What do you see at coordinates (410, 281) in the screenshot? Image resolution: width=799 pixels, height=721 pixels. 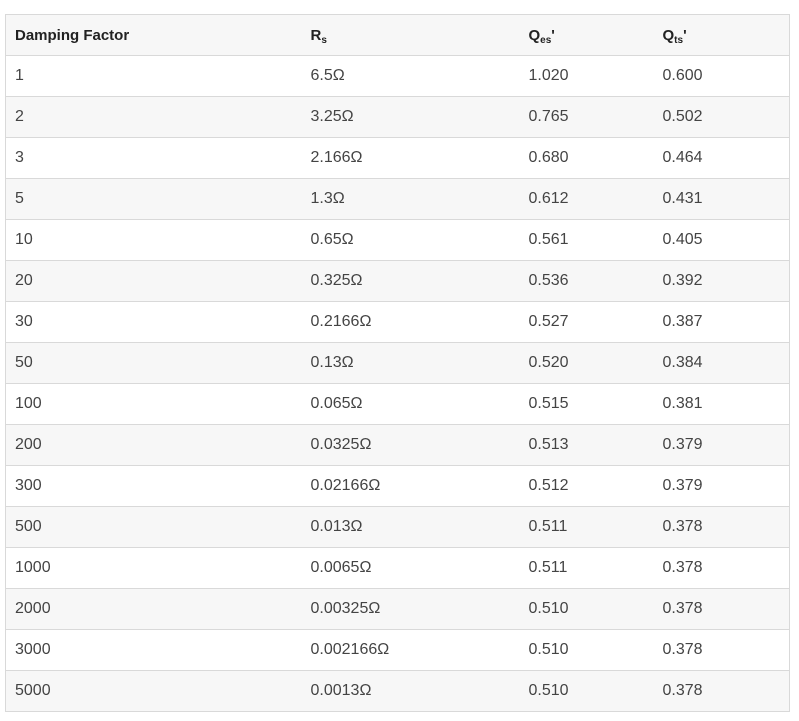 I see `rs-cell: 0.325Ω` at bounding box center [410, 281].